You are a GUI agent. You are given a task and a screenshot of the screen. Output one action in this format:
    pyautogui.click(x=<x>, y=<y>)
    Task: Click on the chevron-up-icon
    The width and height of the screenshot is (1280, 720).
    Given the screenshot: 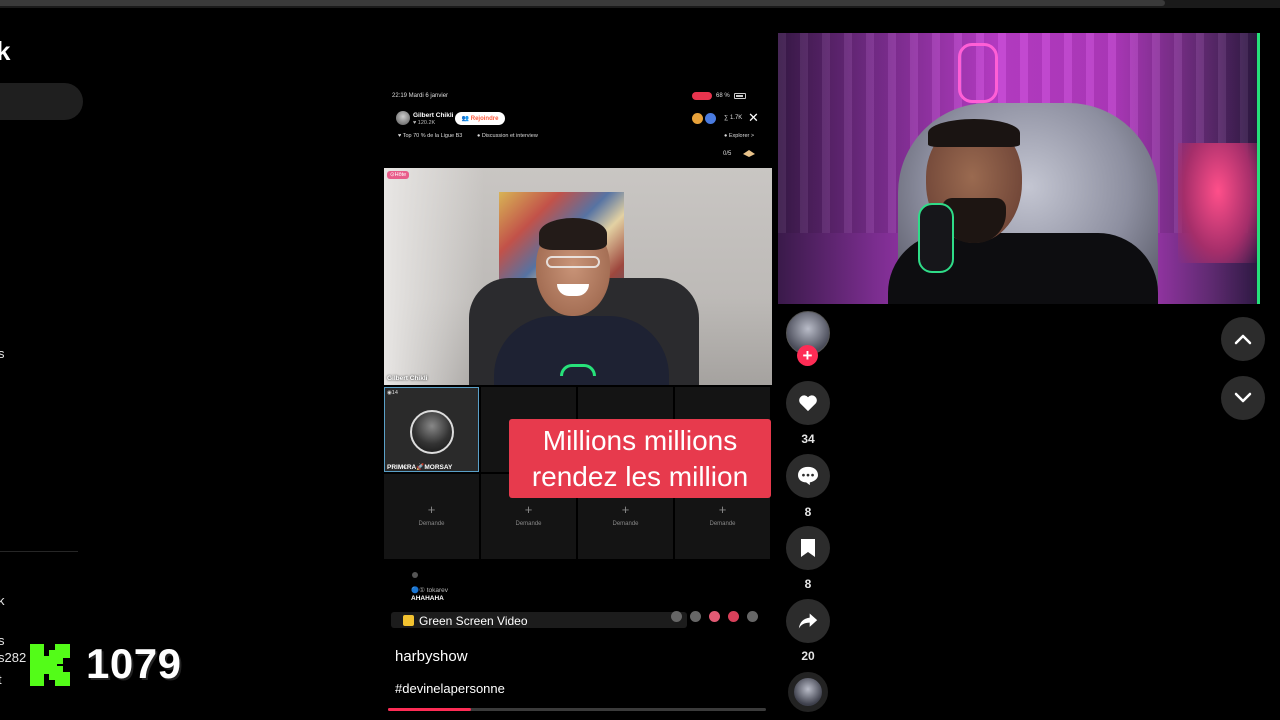 What is the action you would take?
    pyautogui.click(x=1243, y=339)
    